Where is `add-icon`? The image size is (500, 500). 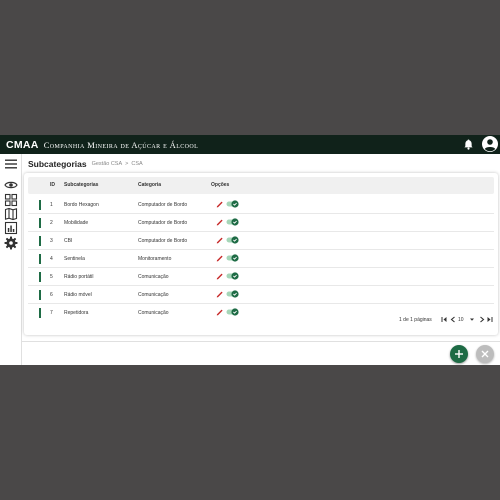 add-icon is located at coordinates (459, 354).